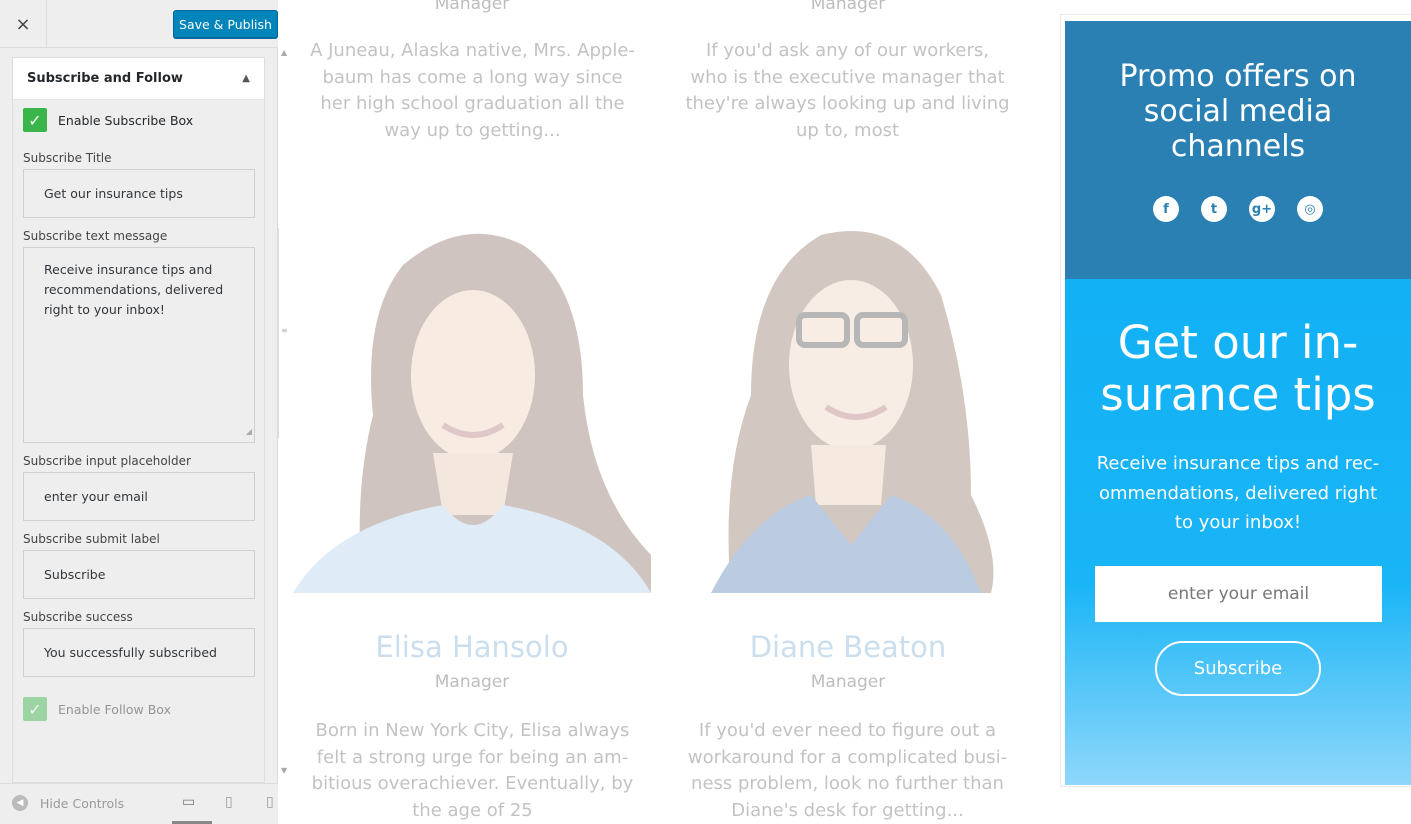 Image resolution: width=1411 pixels, height=824 pixels. What do you see at coordinates (1238, 668) in the screenshot?
I see `subscribe-button: Subscribe` at bounding box center [1238, 668].